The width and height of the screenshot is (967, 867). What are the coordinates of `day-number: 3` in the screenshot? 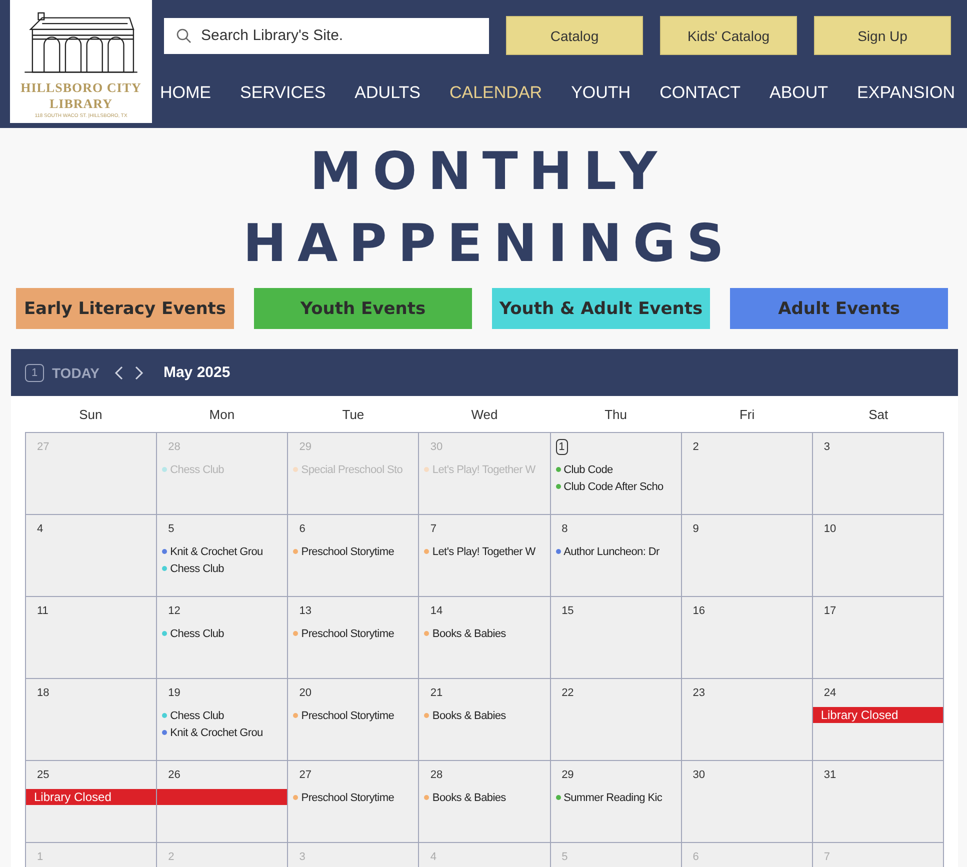 It's located at (302, 857).